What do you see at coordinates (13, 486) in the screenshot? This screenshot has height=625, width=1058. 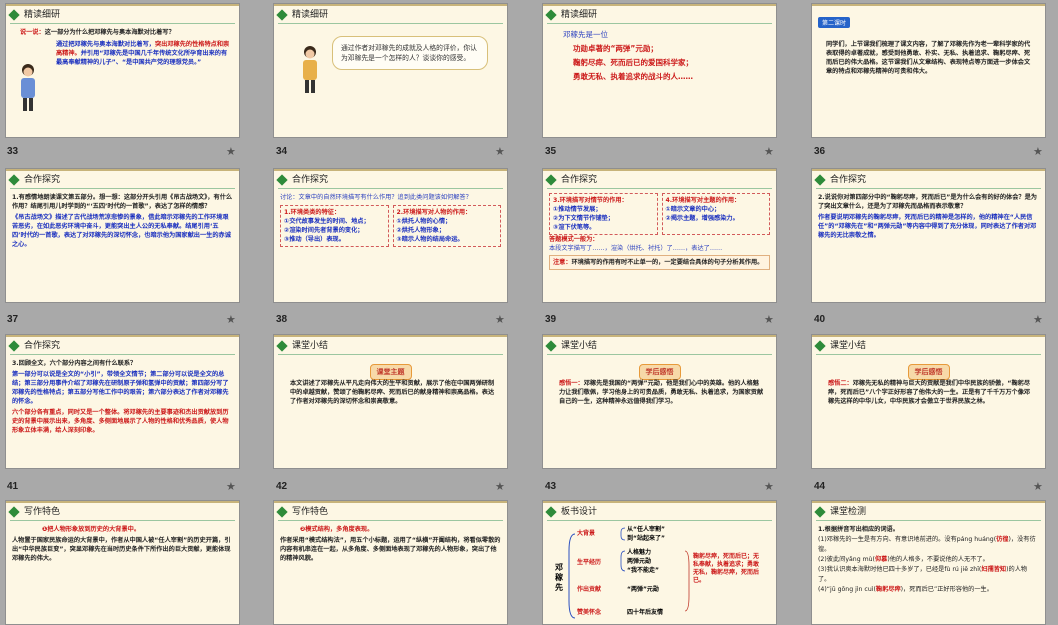 I see `slide-number: 41` at bounding box center [13, 486].